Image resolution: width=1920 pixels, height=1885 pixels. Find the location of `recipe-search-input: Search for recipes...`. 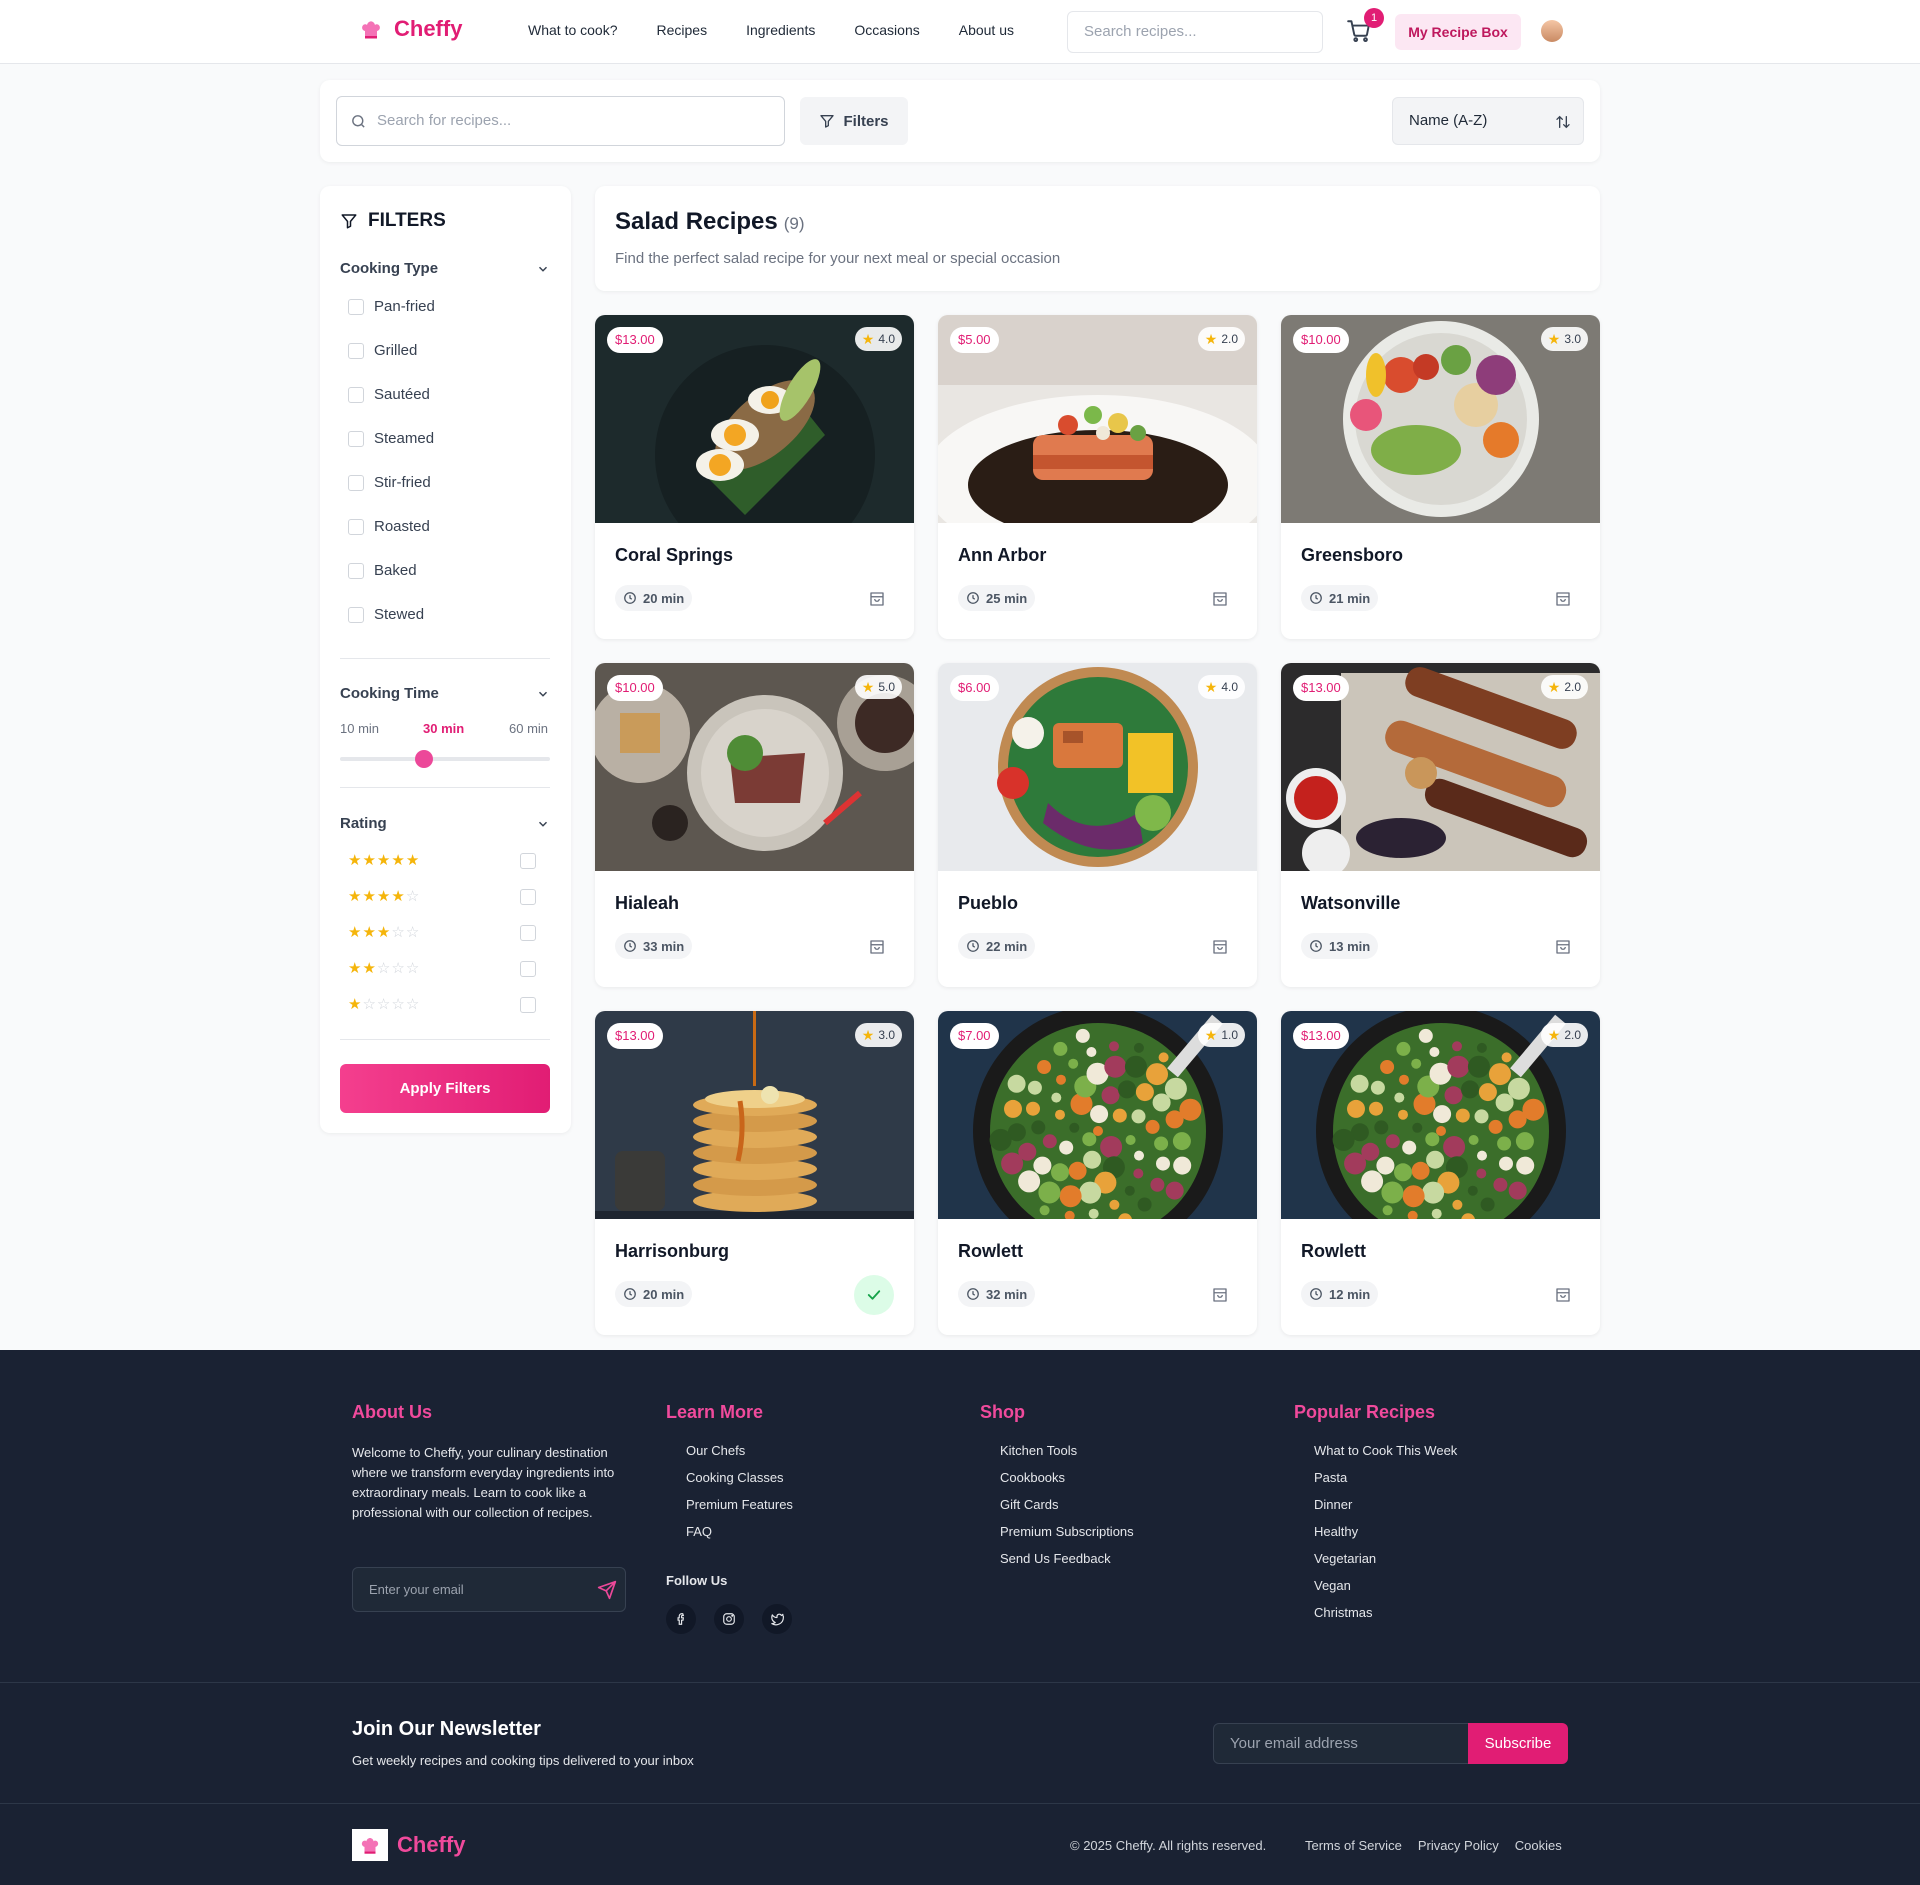

recipe-search-input: Search for recipes... is located at coordinates (560, 121).